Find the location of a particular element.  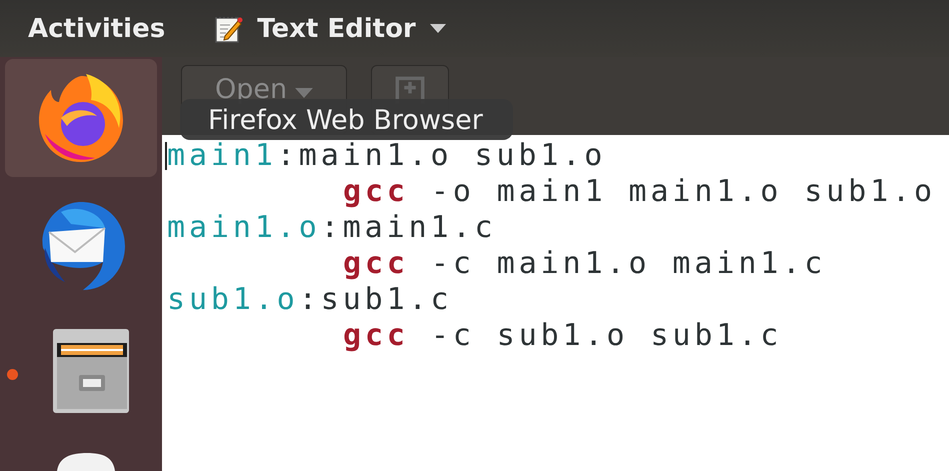

code-line: gcc -o main1 main1.o sub1.o is located at coordinates (639, 192).